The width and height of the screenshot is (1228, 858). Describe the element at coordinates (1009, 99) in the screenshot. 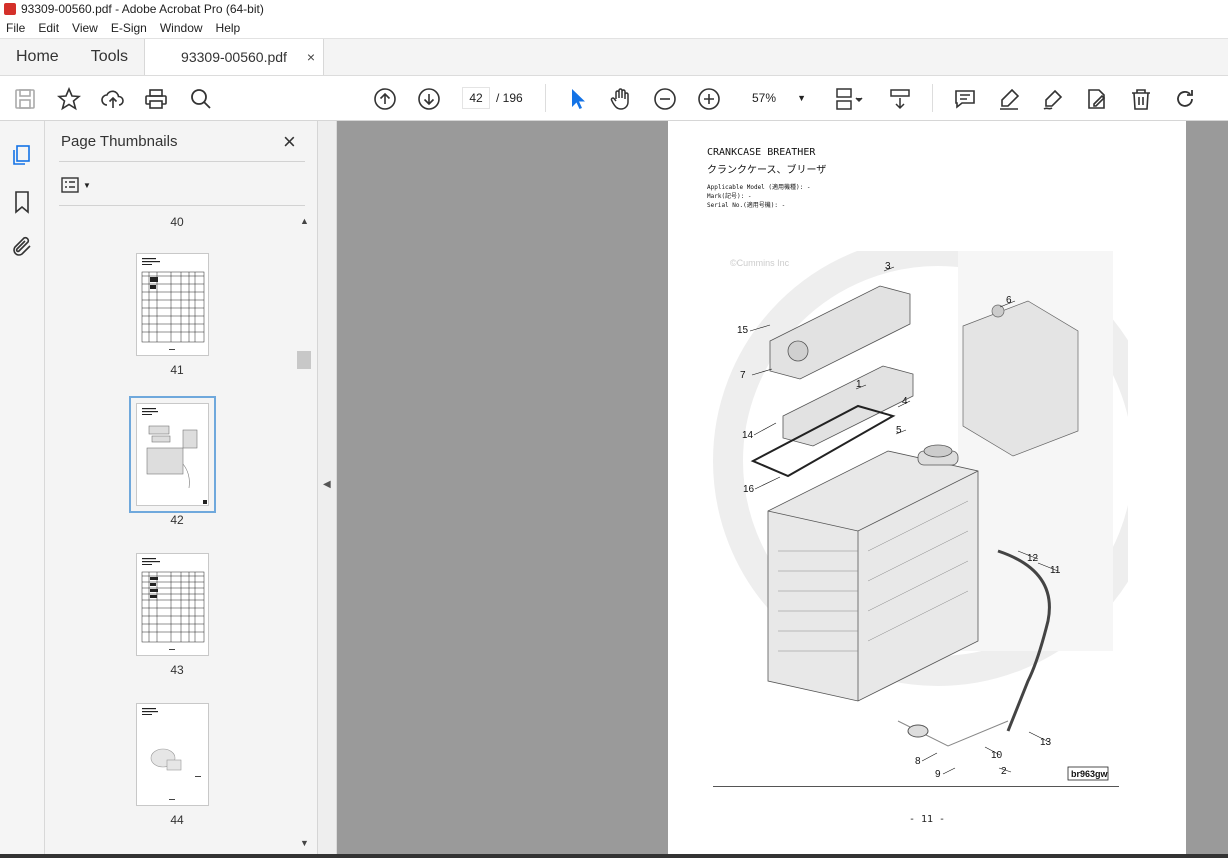

I see `highlight-pen-icon` at that location.